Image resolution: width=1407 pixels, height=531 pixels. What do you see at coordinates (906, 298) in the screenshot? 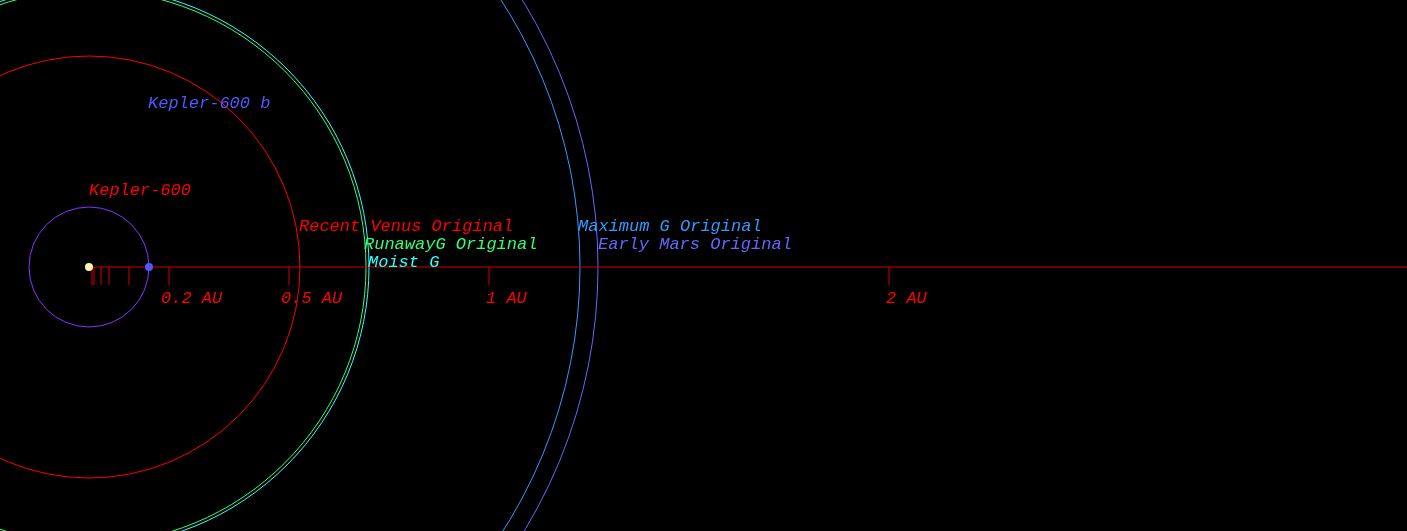
I see `axis-tick-label: 2 AU` at bounding box center [906, 298].